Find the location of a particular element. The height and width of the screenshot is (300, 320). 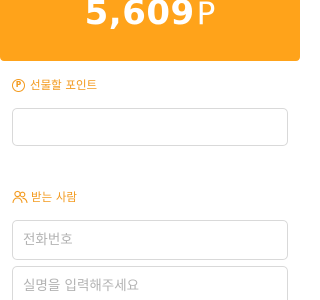

points-circle-icon: P is located at coordinates (18, 85).